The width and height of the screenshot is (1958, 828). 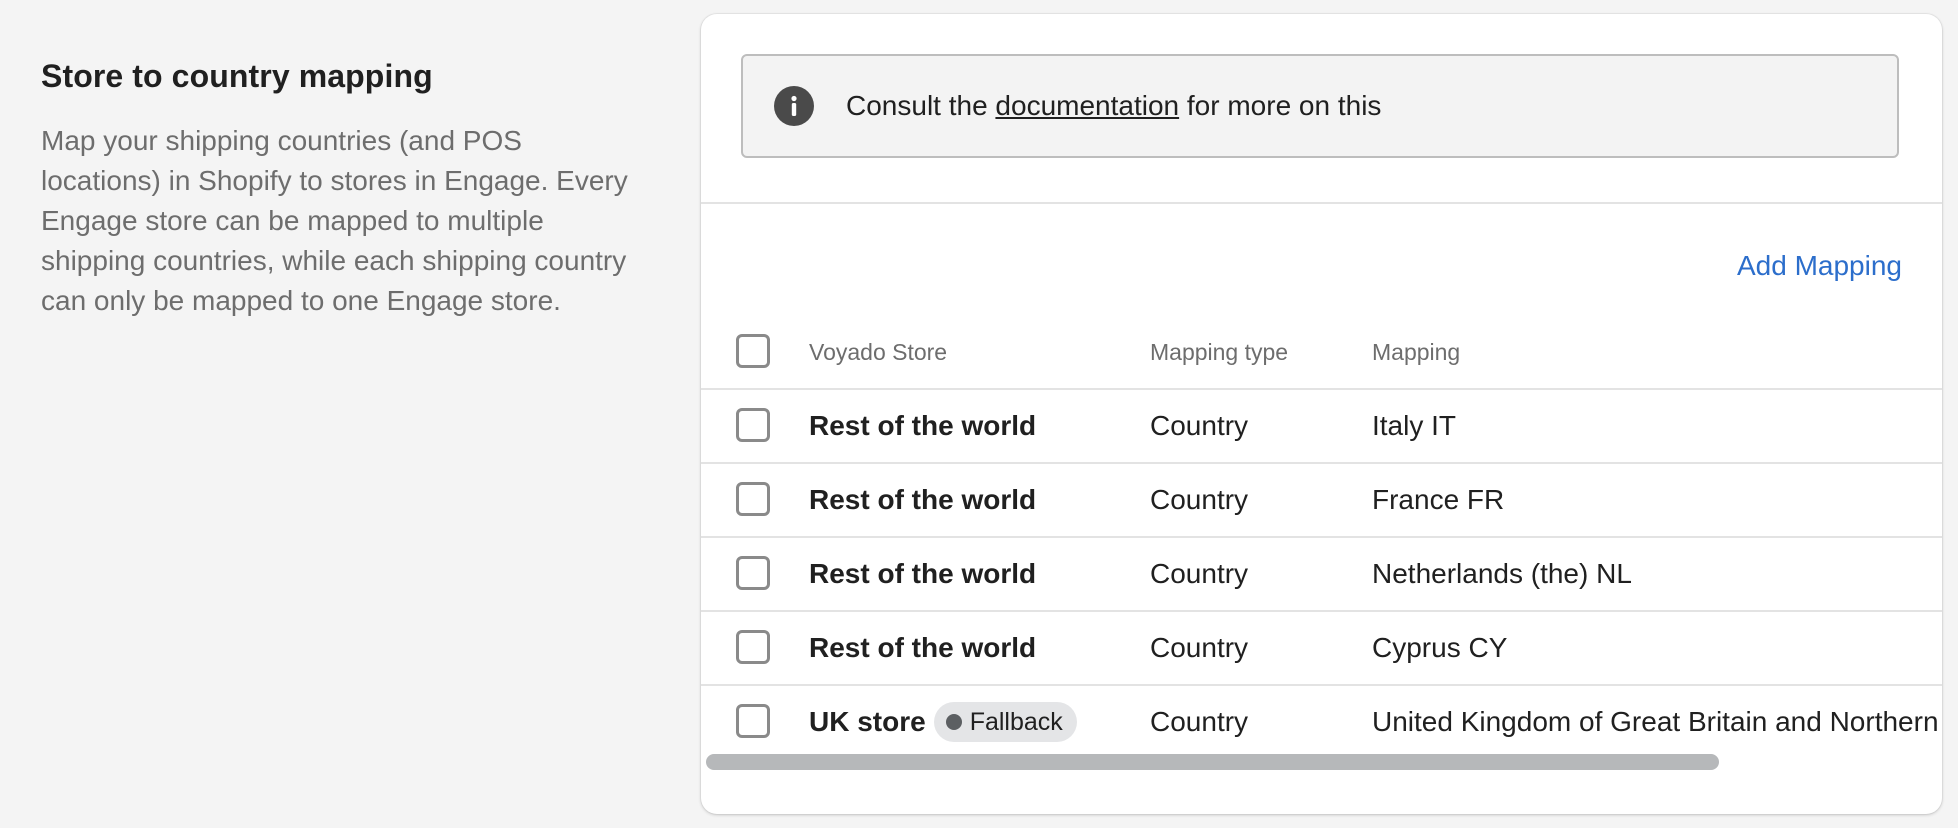 What do you see at coordinates (1502, 573) in the screenshot?
I see `mapping-cell: Netherlands (the) NL` at bounding box center [1502, 573].